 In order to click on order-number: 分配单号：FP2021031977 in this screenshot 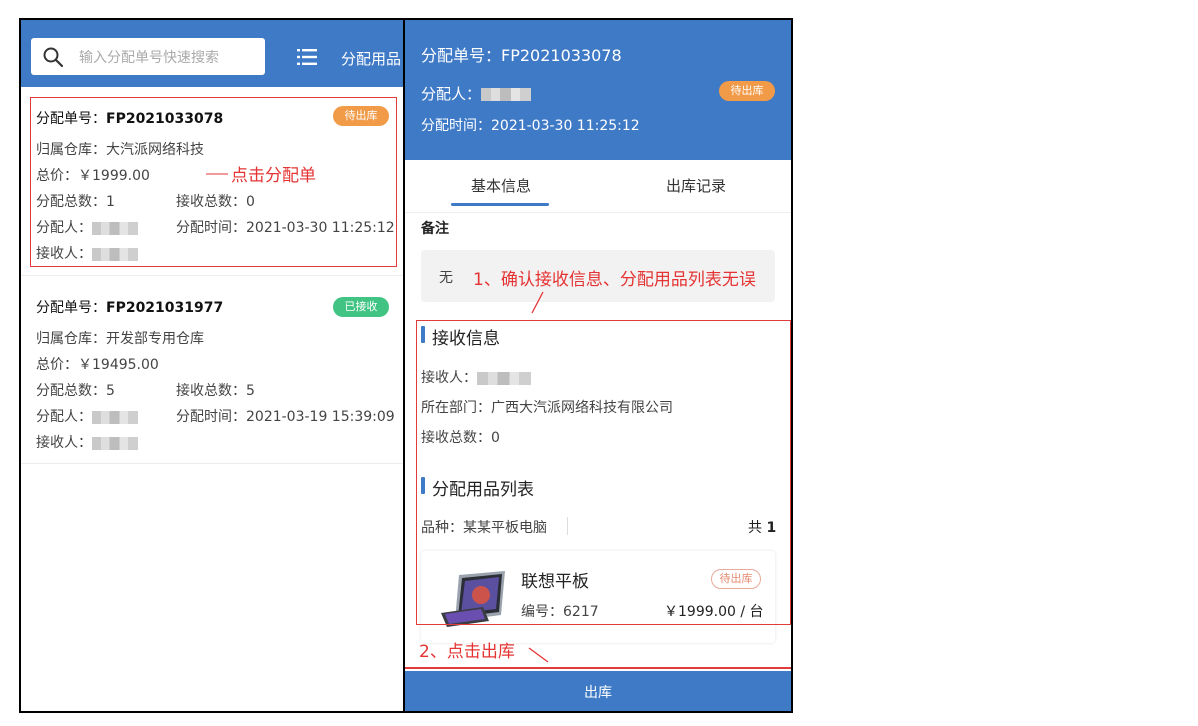, I will do `click(130, 308)`.